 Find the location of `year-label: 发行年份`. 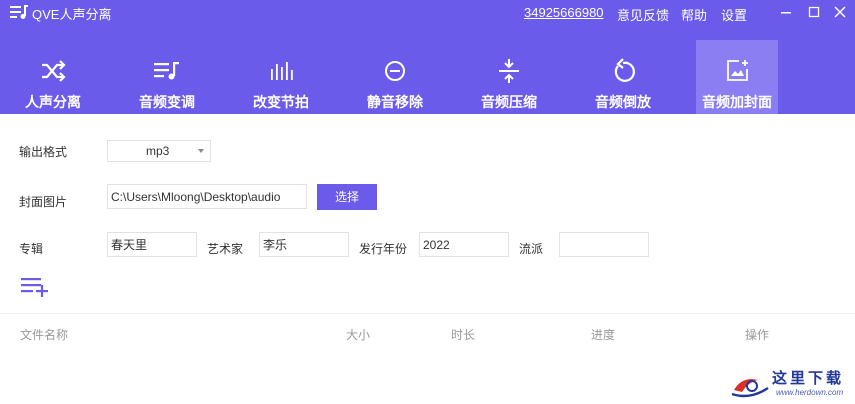

year-label: 发行年份 is located at coordinates (383, 249).